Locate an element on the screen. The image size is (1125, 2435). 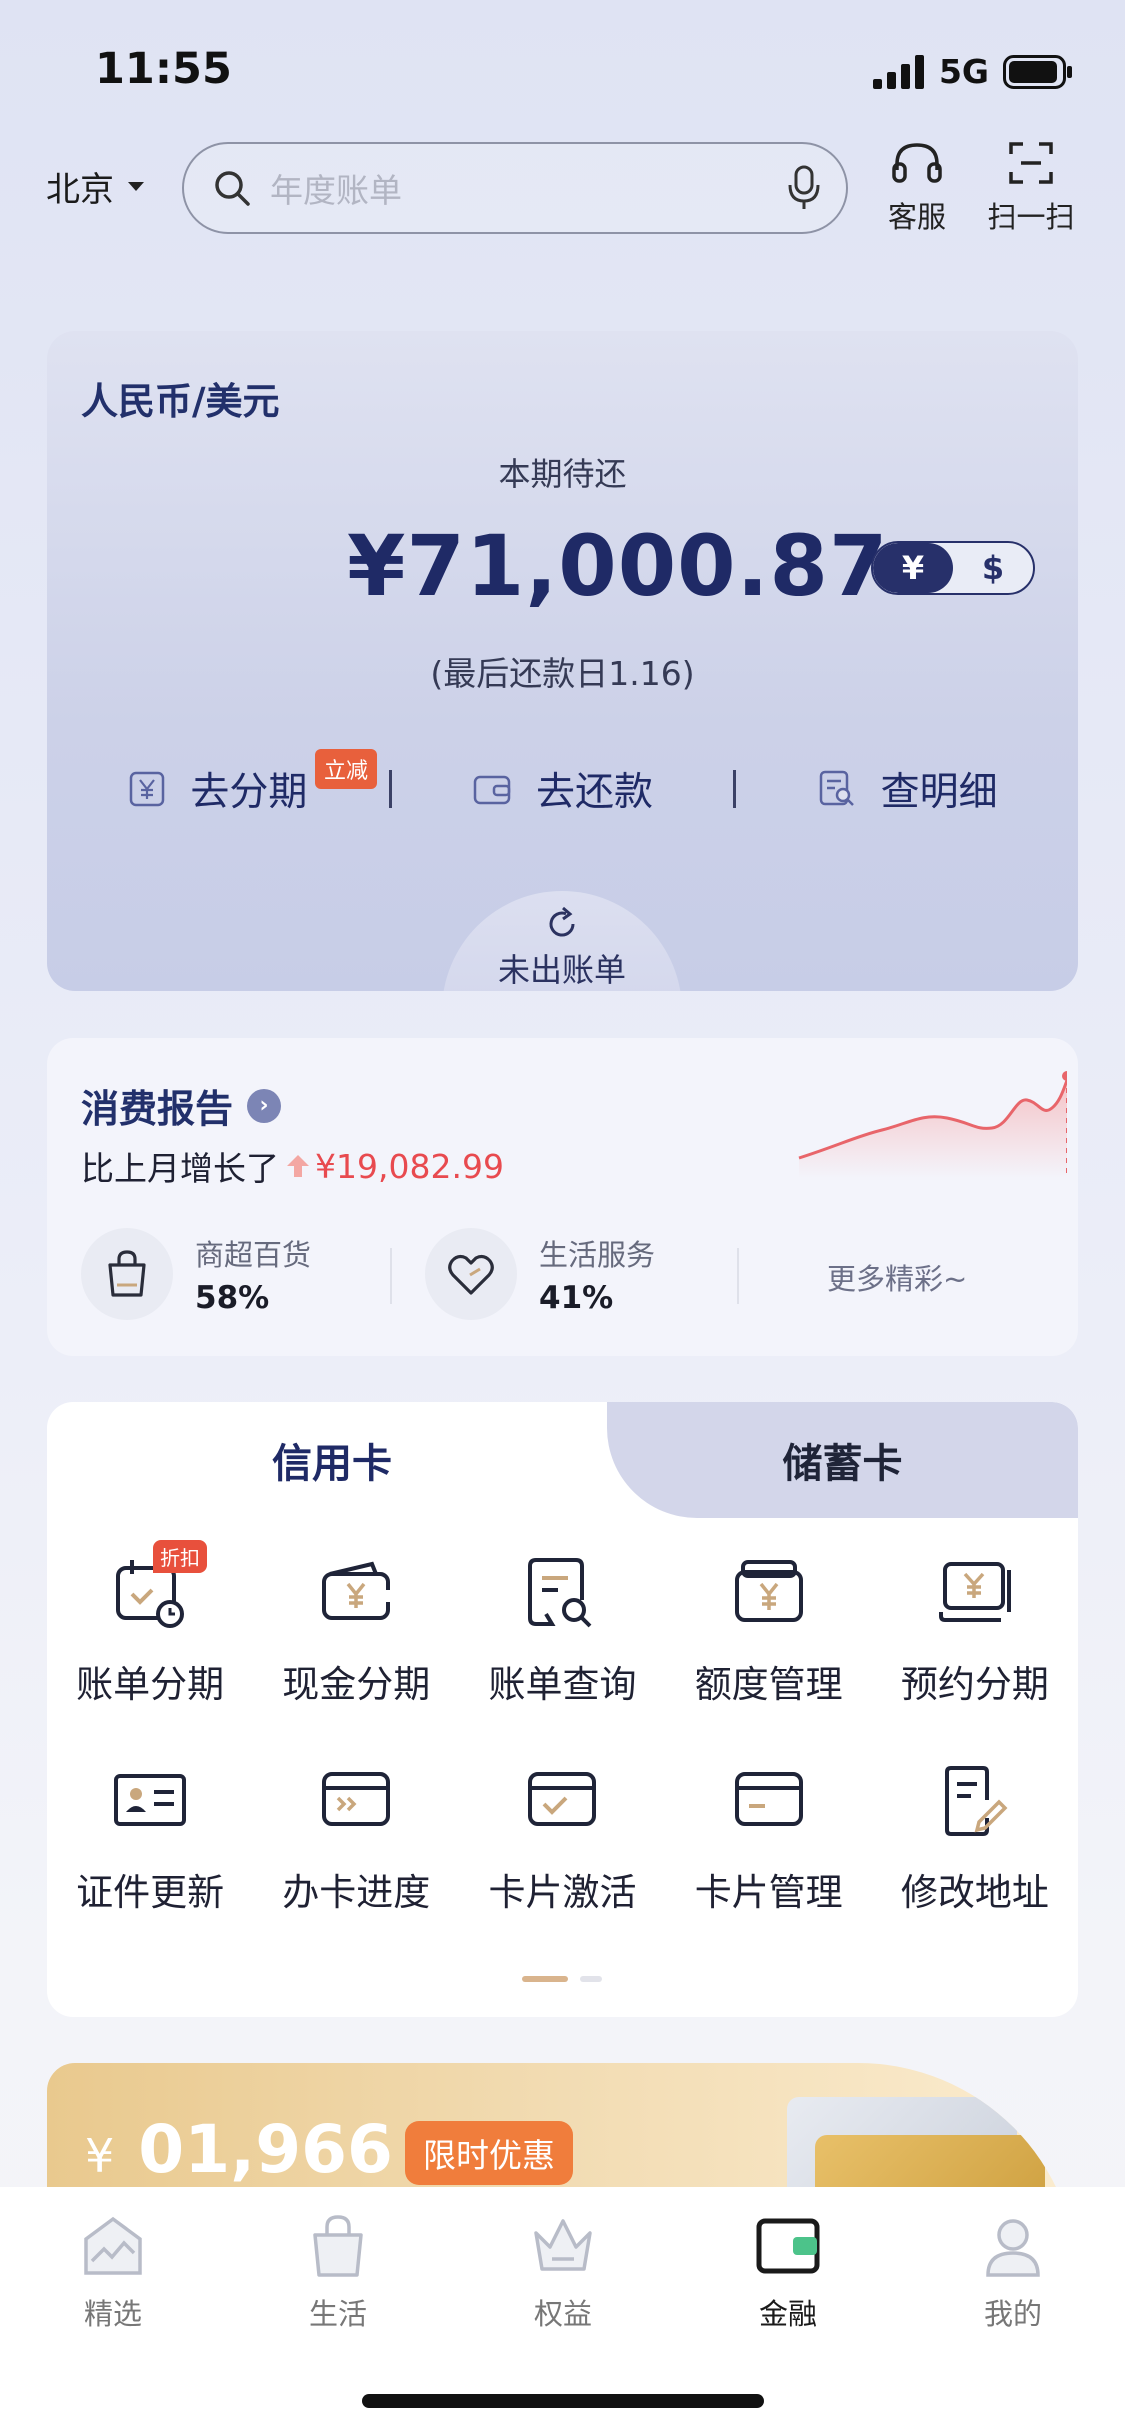
service-label: 卡片激活 is located at coordinates (562, 1892).